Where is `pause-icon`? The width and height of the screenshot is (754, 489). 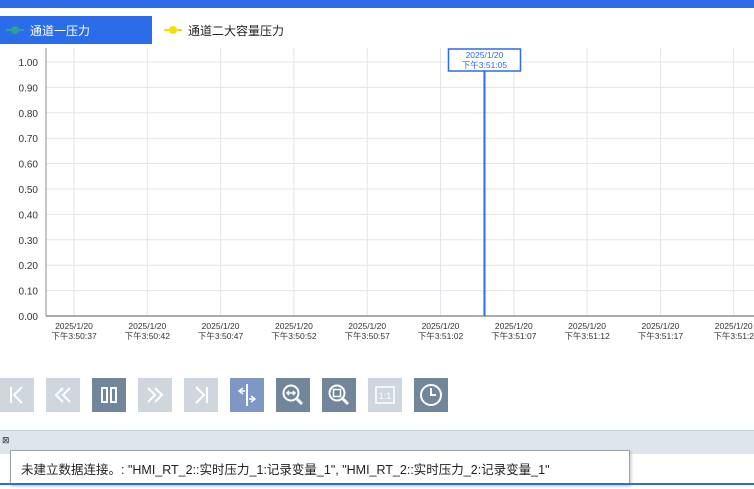
pause-icon is located at coordinates (109, 395).